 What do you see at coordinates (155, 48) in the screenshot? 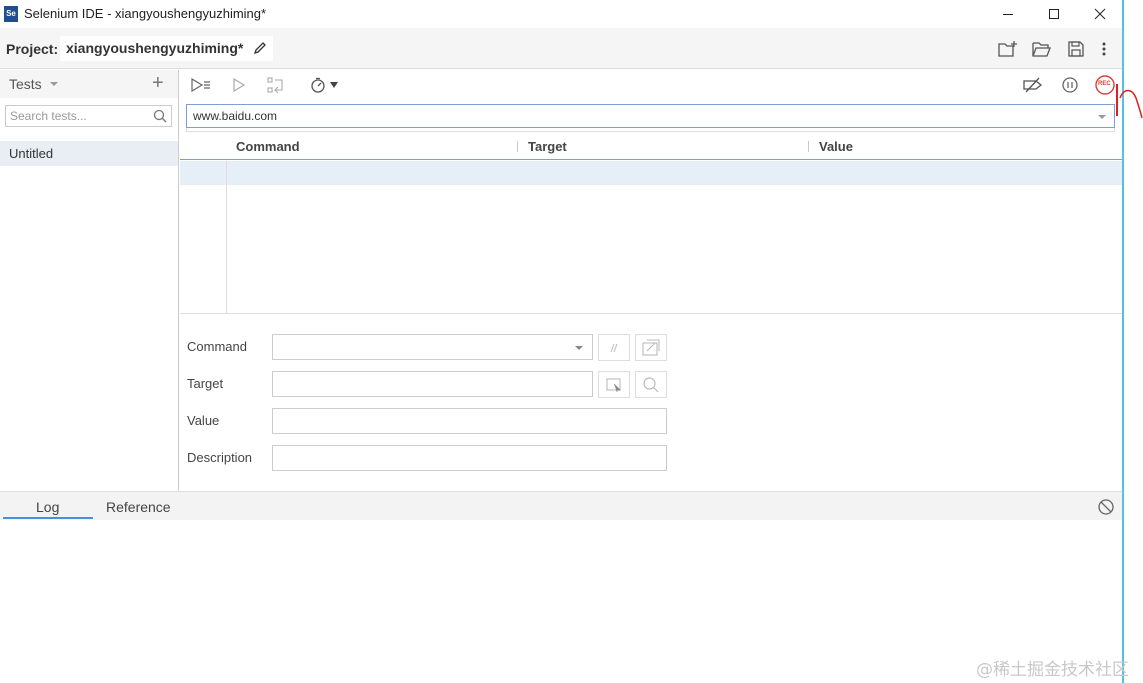
I see `project-name-text: xiangyoushengyuzhiming*` at bounding box center [155, 48].